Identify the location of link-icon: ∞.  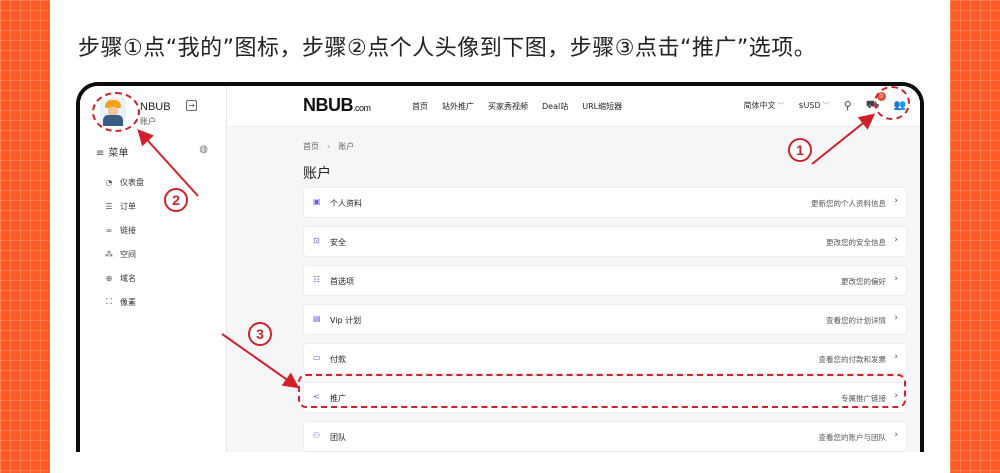
(109, 230).